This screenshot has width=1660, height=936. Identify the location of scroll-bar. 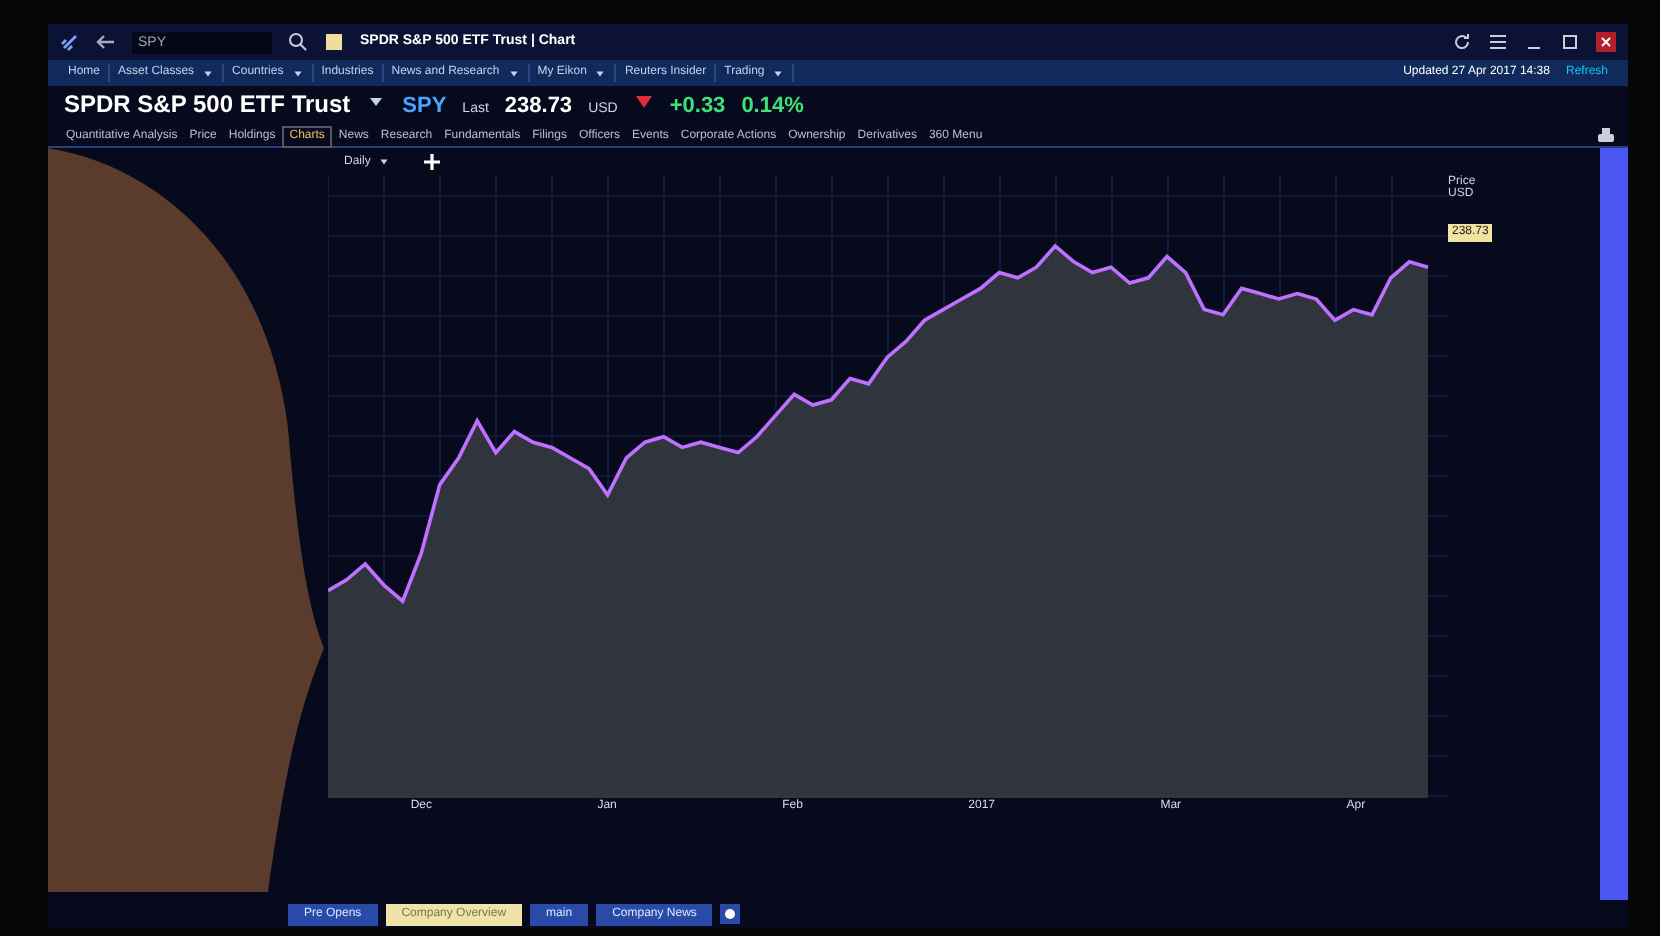
(1614, 524).